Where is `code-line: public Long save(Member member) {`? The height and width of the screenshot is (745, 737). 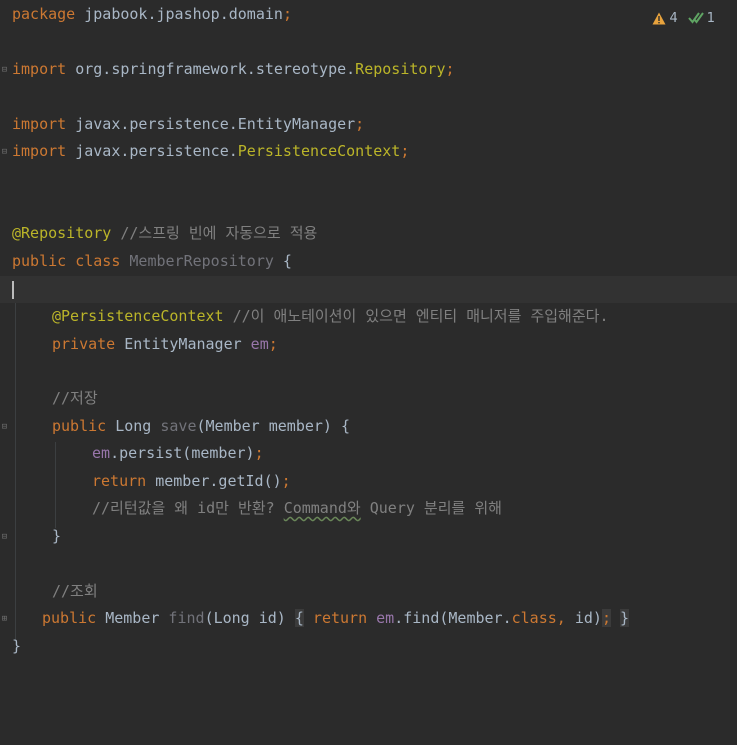 code-line: public Long save(Member member) { is located at coordinates (368, 426).